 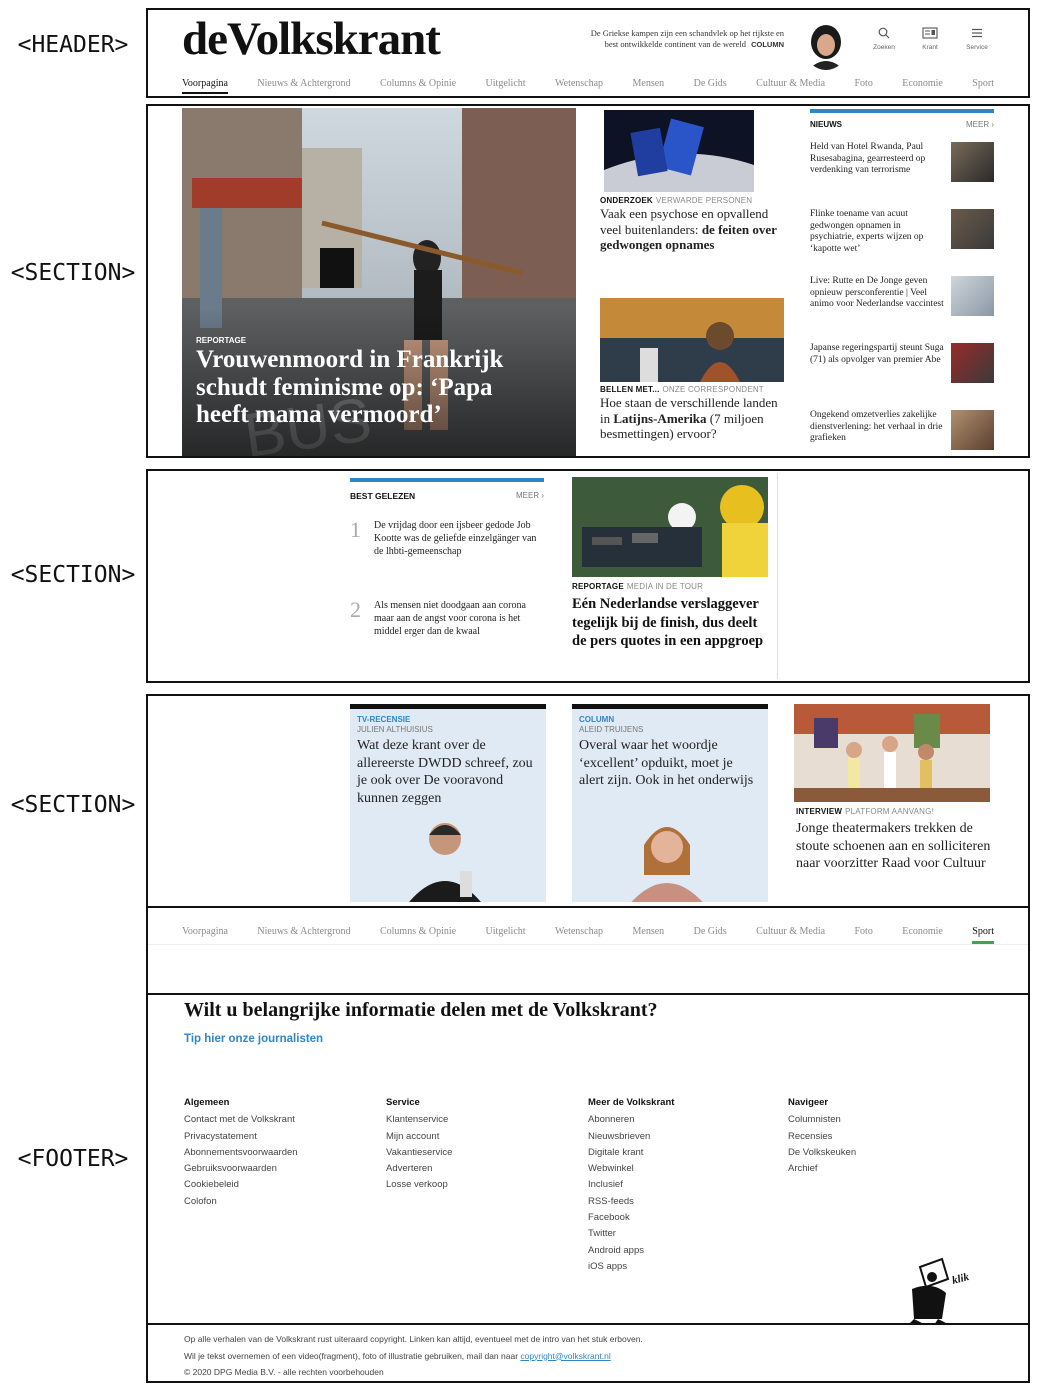 What do you see at coordinates (311, 39) in the screenshot?
I see `site-logo: deVolkskrant` at bounding box center [311, 39].